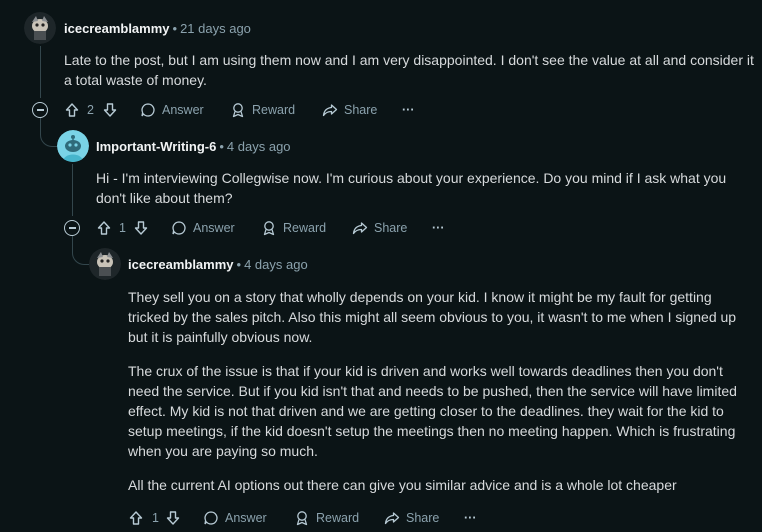 The height and width of the screenshot is (532, 762). I want to click on vote-count: 2, so click(90, 110).